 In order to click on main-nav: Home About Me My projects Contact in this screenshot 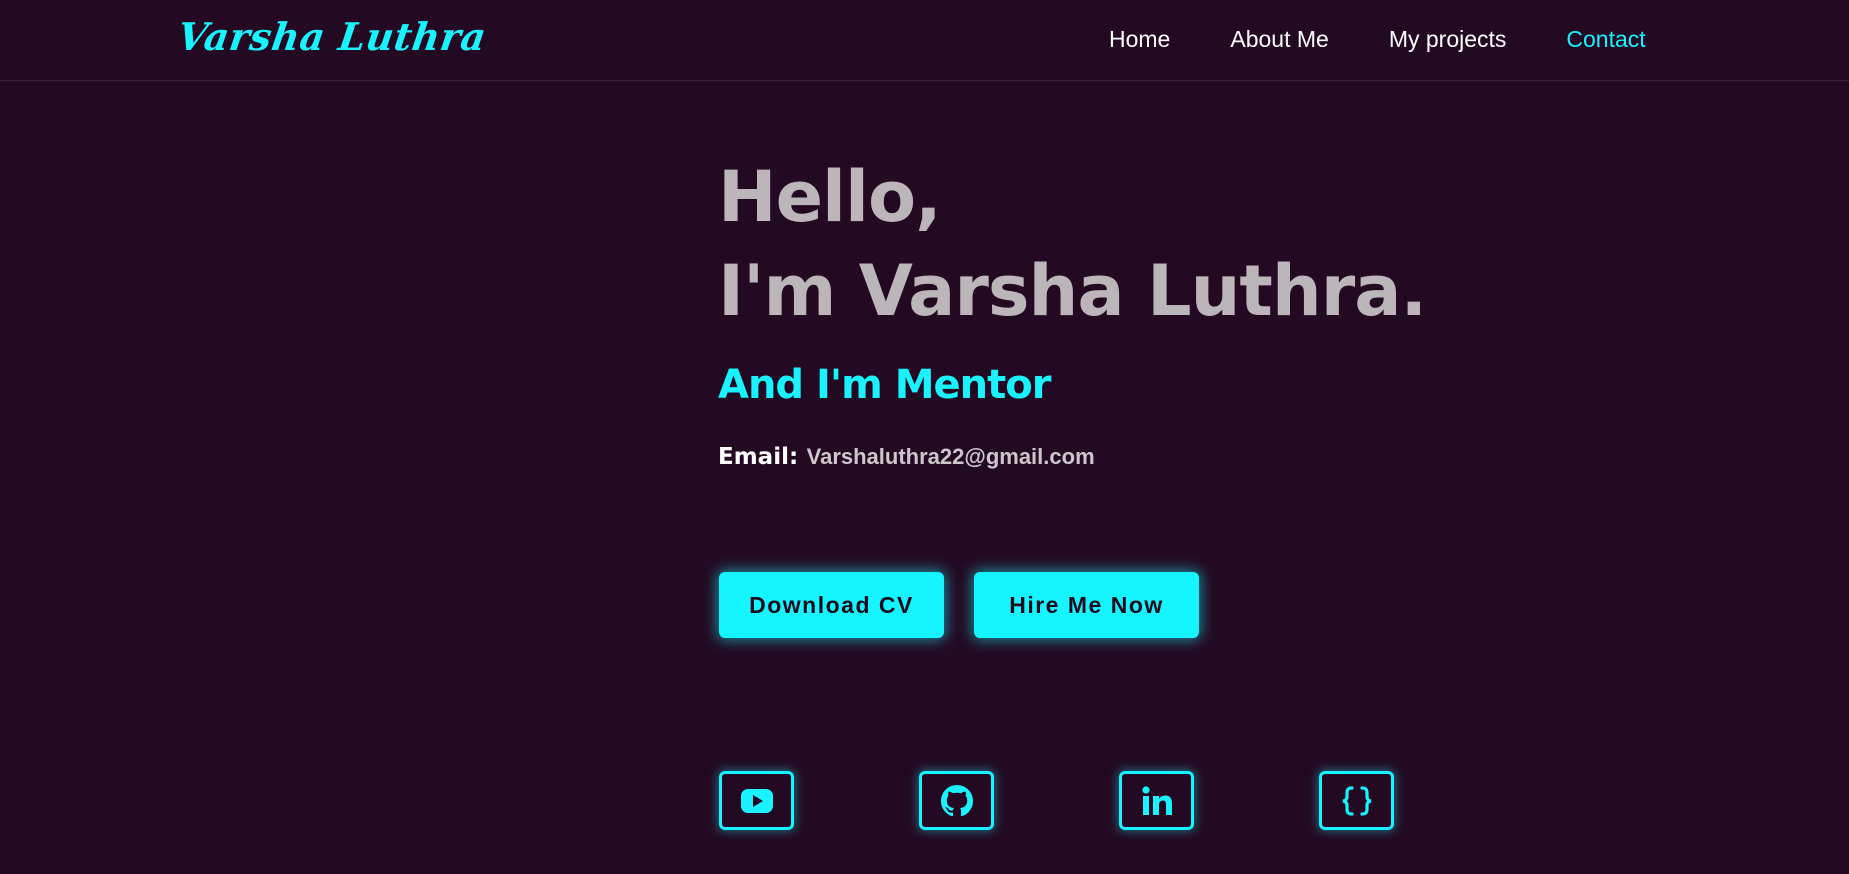, I will do `click(1377, 39)`.